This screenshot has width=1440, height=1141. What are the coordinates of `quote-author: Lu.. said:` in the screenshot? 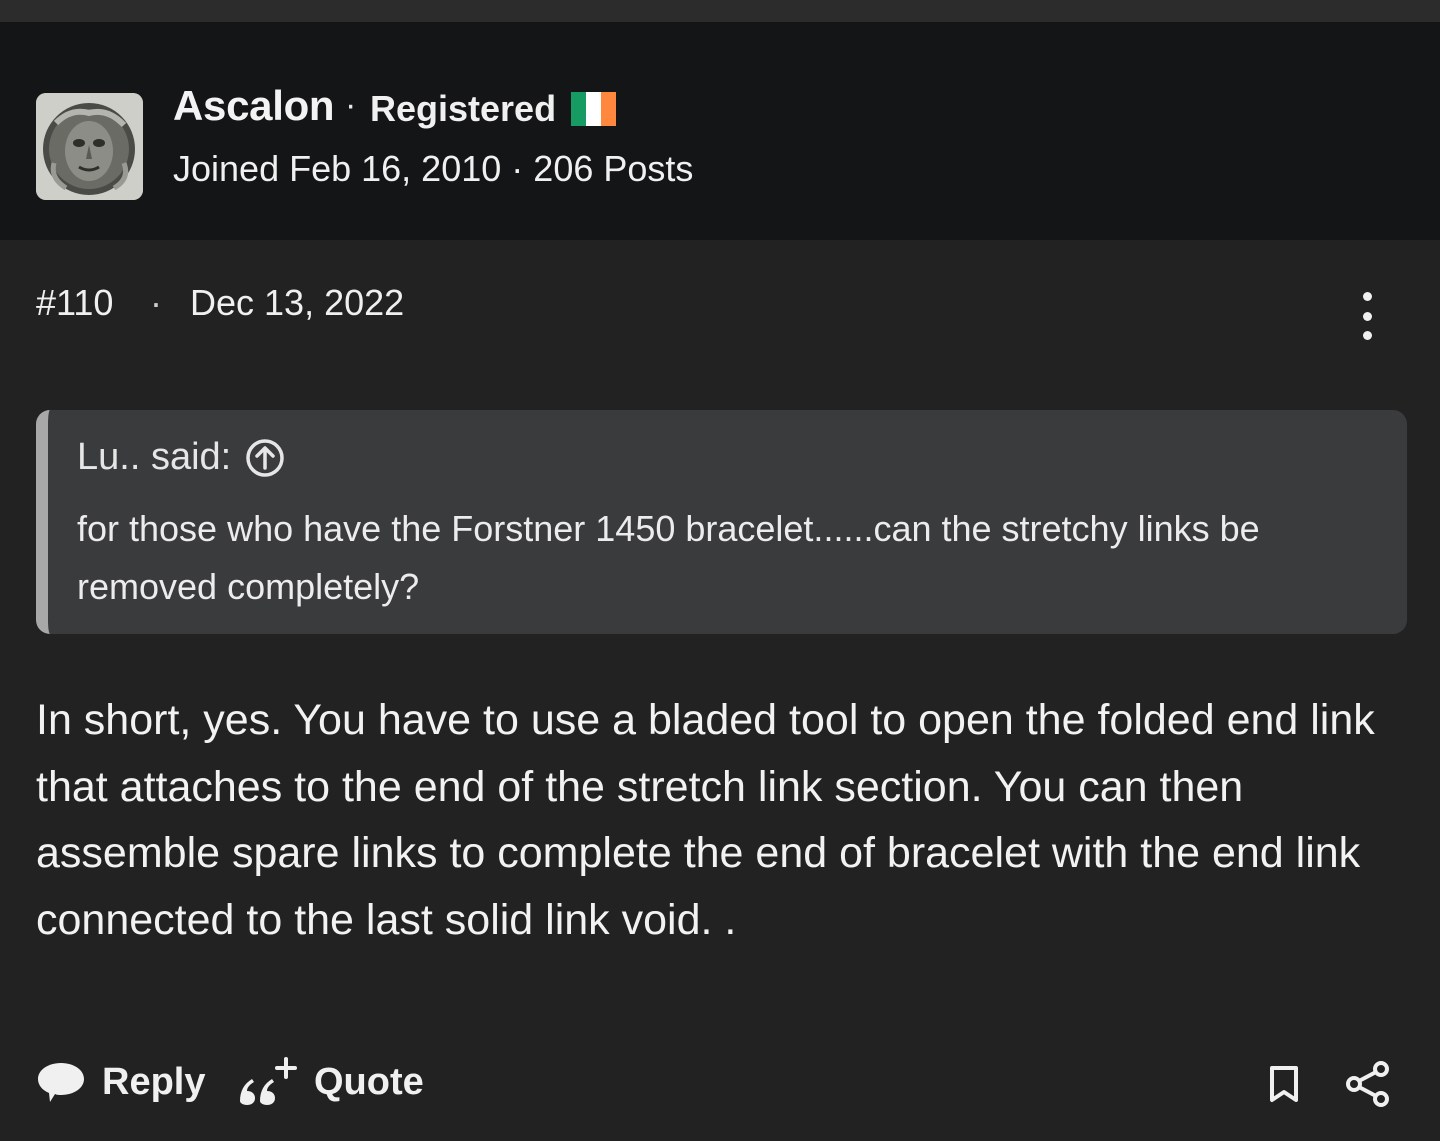 It's located at (154, 457).